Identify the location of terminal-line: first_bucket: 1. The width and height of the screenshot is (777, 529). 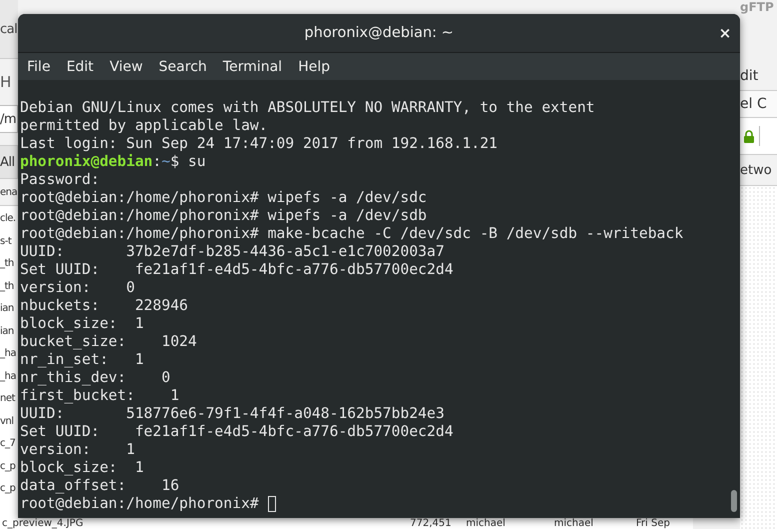
(100, 396).